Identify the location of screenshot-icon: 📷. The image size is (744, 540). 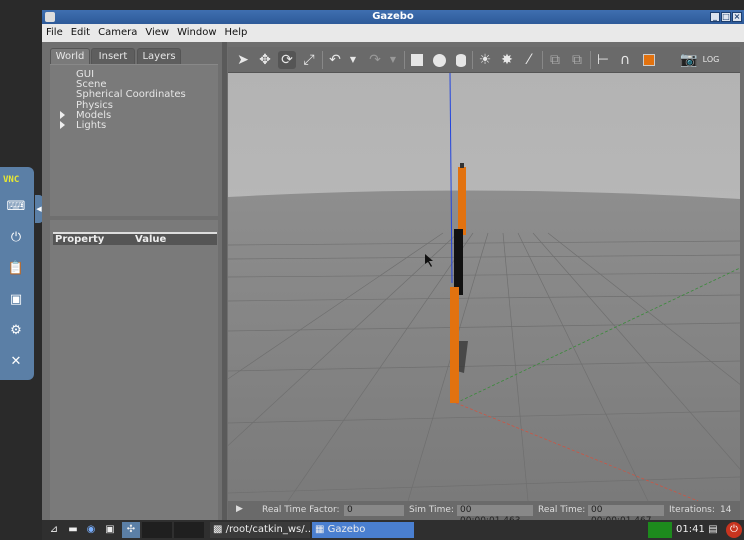
(689, 60).